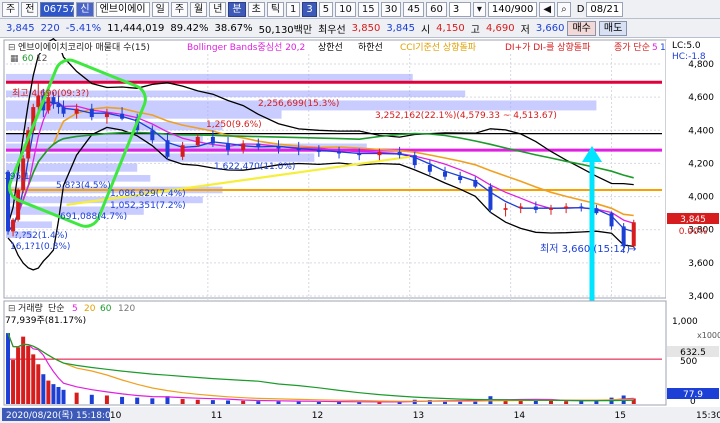 This screenshot has height=423, width=720. I want to click on second-mode-button: 초, so click(256, 9).